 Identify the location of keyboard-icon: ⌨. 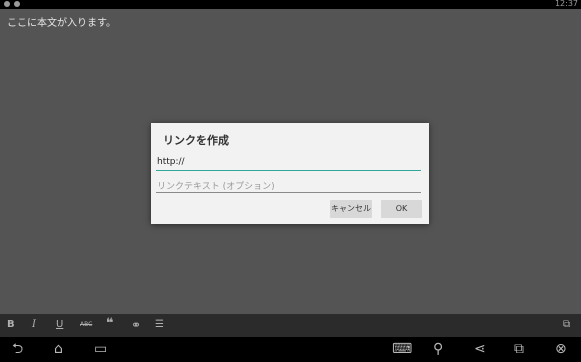
(402, 349).